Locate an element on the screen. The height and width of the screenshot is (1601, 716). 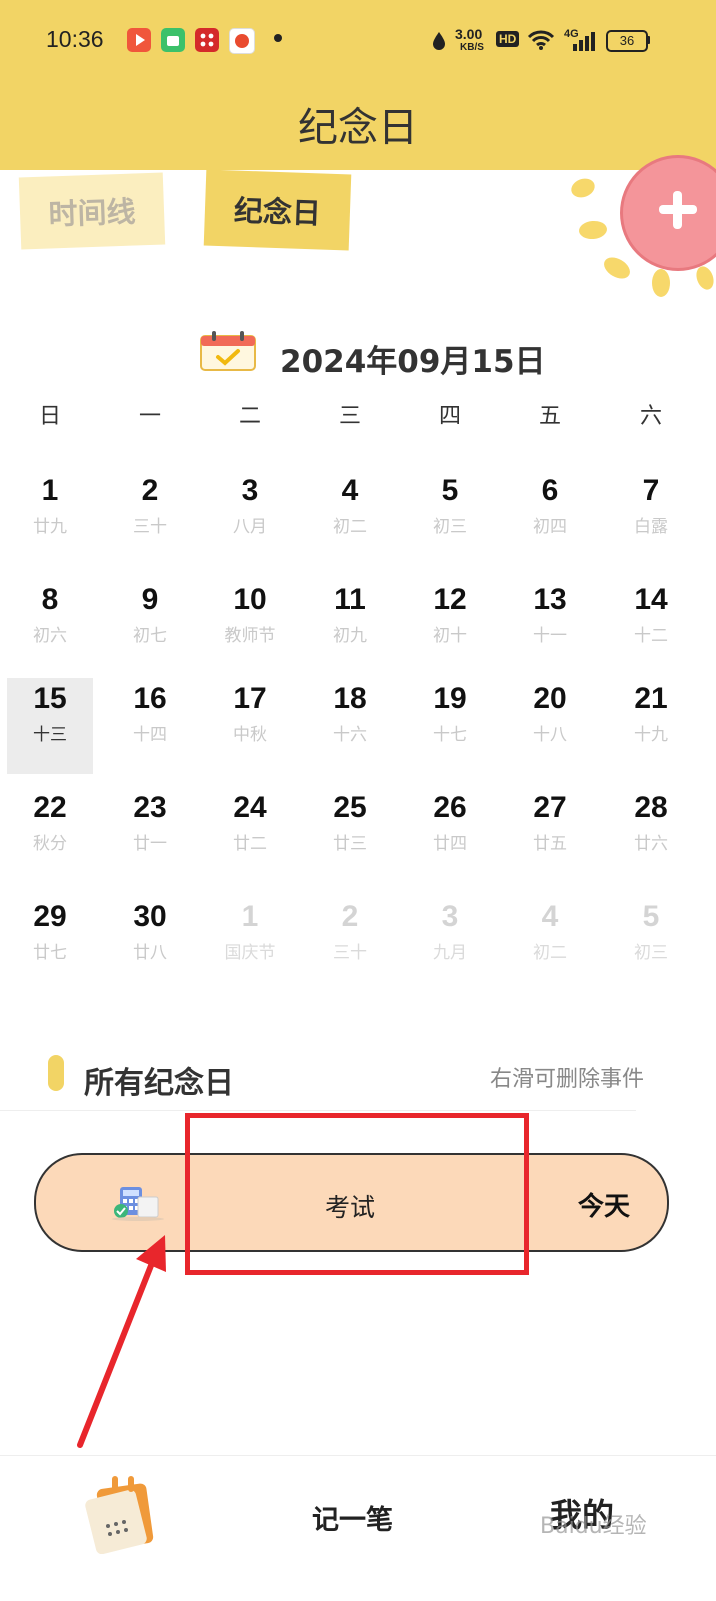
day-number: 19 is located at coordinates (450, 698).